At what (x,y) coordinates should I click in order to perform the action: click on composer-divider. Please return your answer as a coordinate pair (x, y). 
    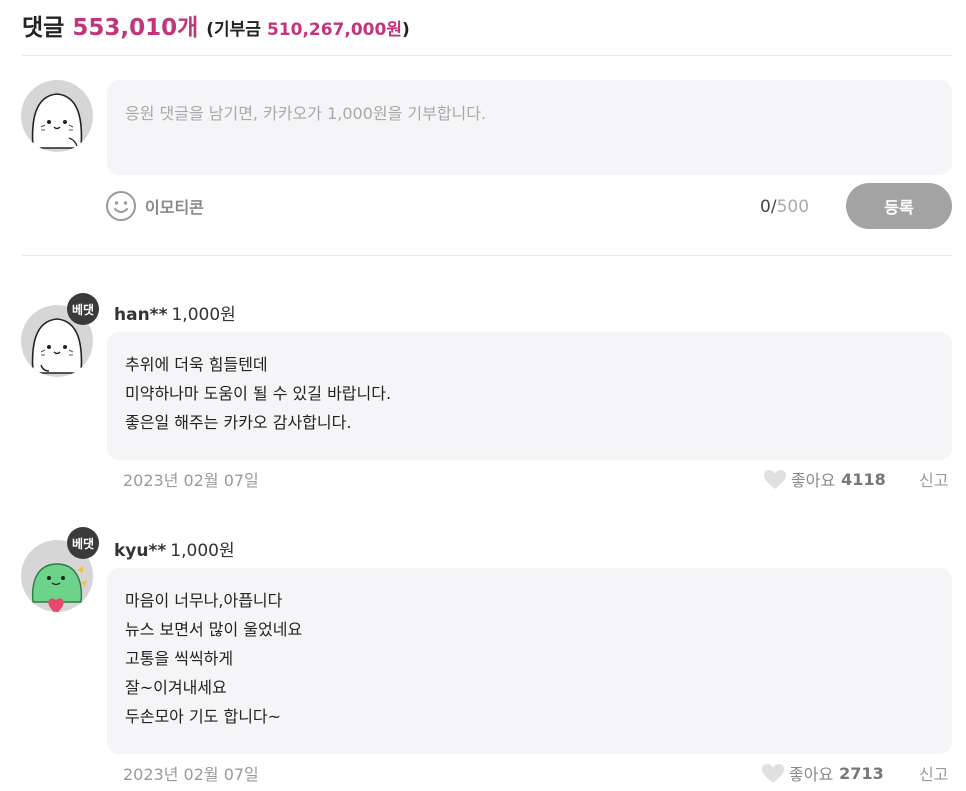
    Looking at the image, I should click on (487, 255).